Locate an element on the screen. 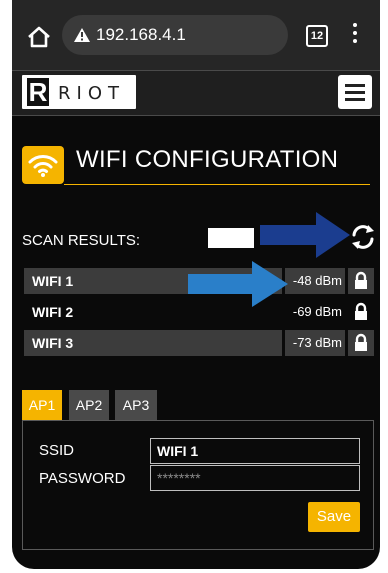 The height and width of the screenshot is (573, 388). ssid-field is located at coordinates (255, 451).